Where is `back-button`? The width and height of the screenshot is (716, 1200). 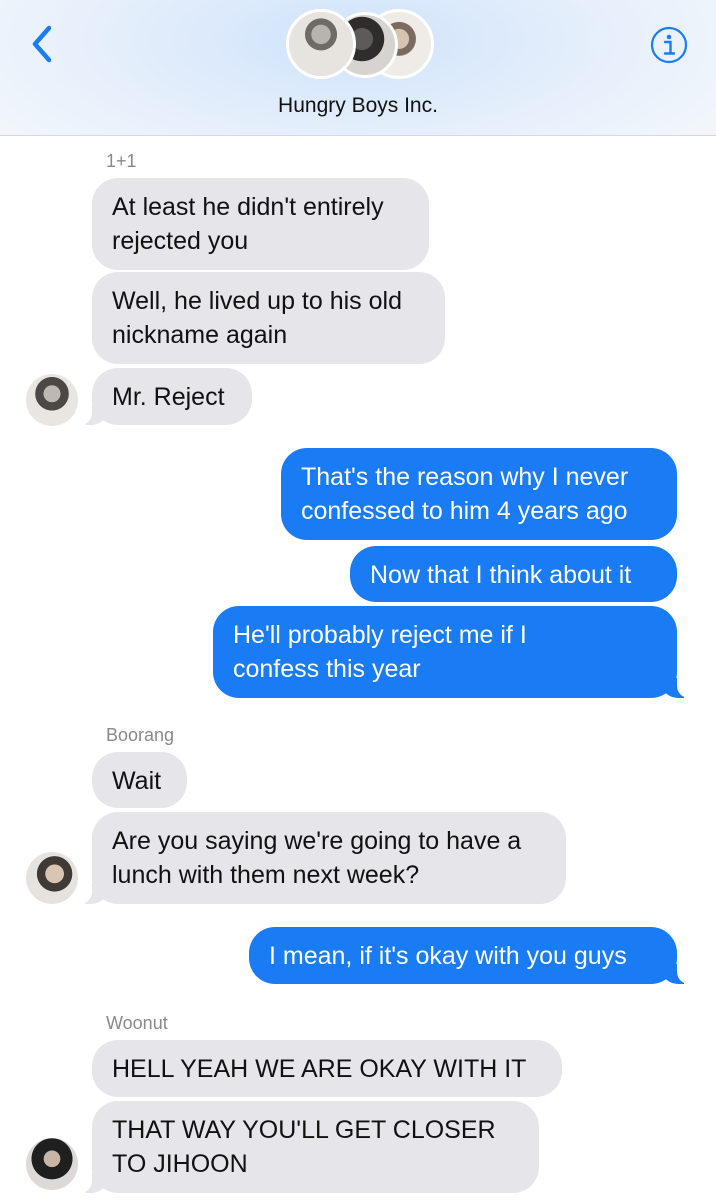
back-button is located at coordinates (42, 44).